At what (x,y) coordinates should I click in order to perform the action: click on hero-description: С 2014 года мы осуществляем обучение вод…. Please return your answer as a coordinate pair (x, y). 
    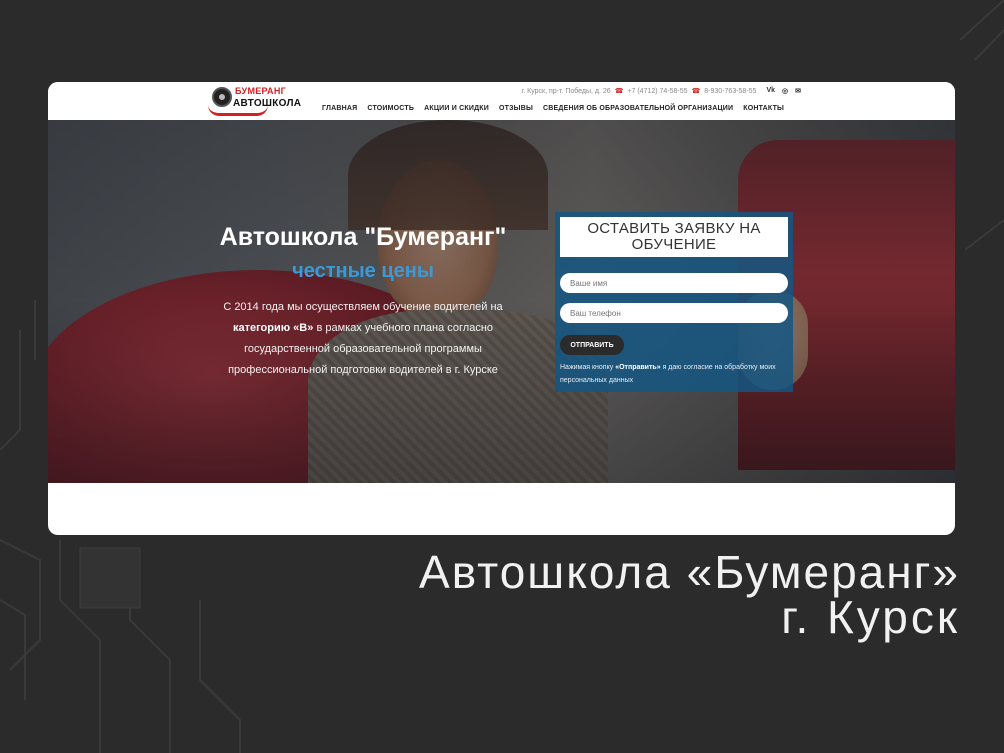
    Looking at the image, I should click on (363, 339).